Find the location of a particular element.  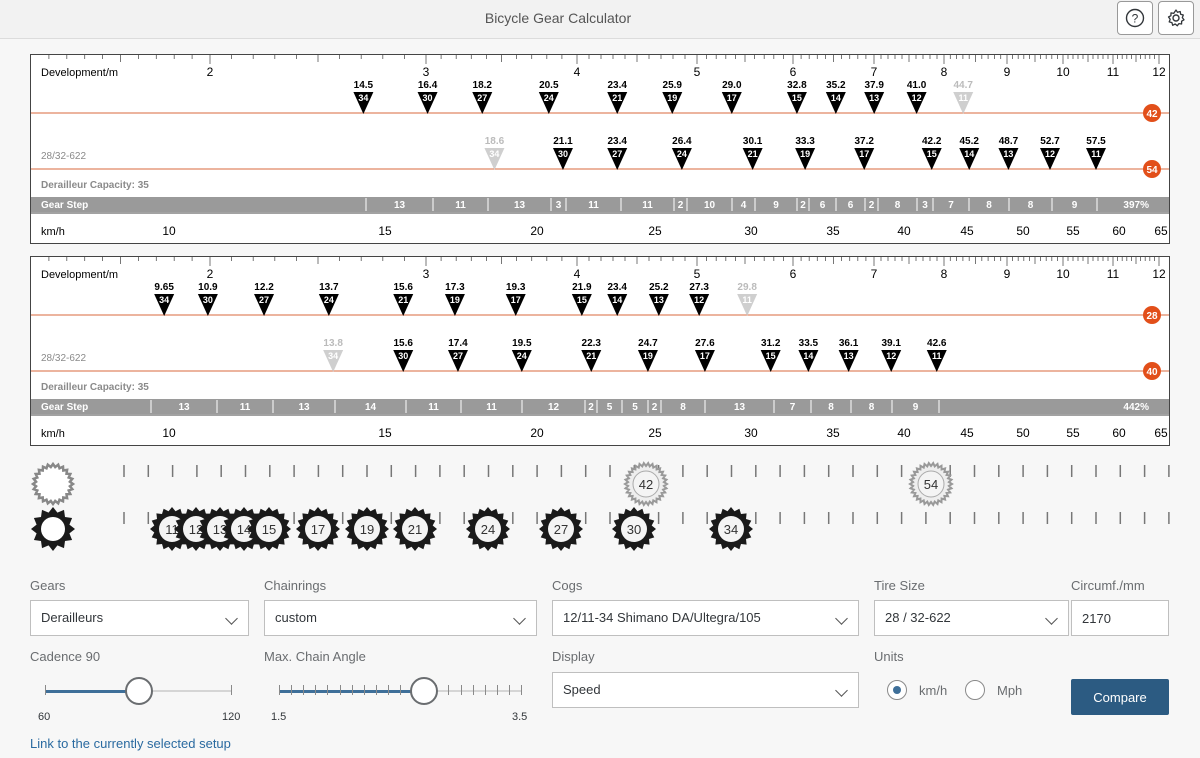

dev-tick-label: 5 is located at coordinates (697, 274).